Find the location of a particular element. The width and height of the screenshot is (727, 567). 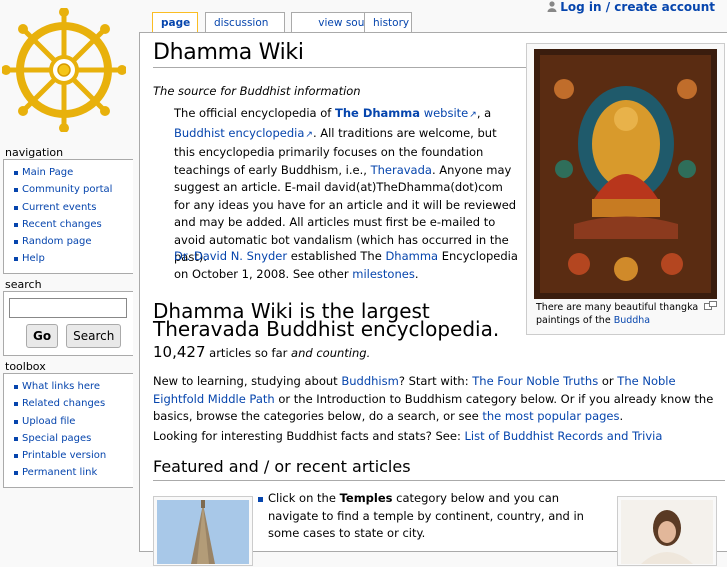

tab-discussion: discussion is located at coordinates (245, 22).